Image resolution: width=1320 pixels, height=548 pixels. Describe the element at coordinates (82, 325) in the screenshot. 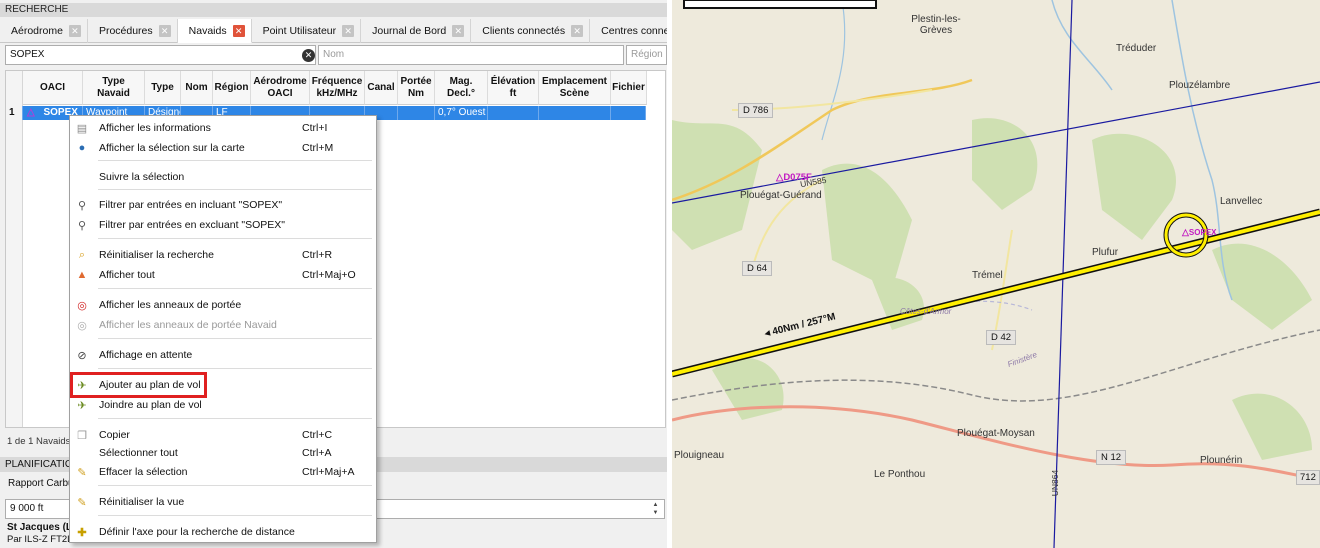

I see `navaid-range-rings-icon: ◎` at that location.